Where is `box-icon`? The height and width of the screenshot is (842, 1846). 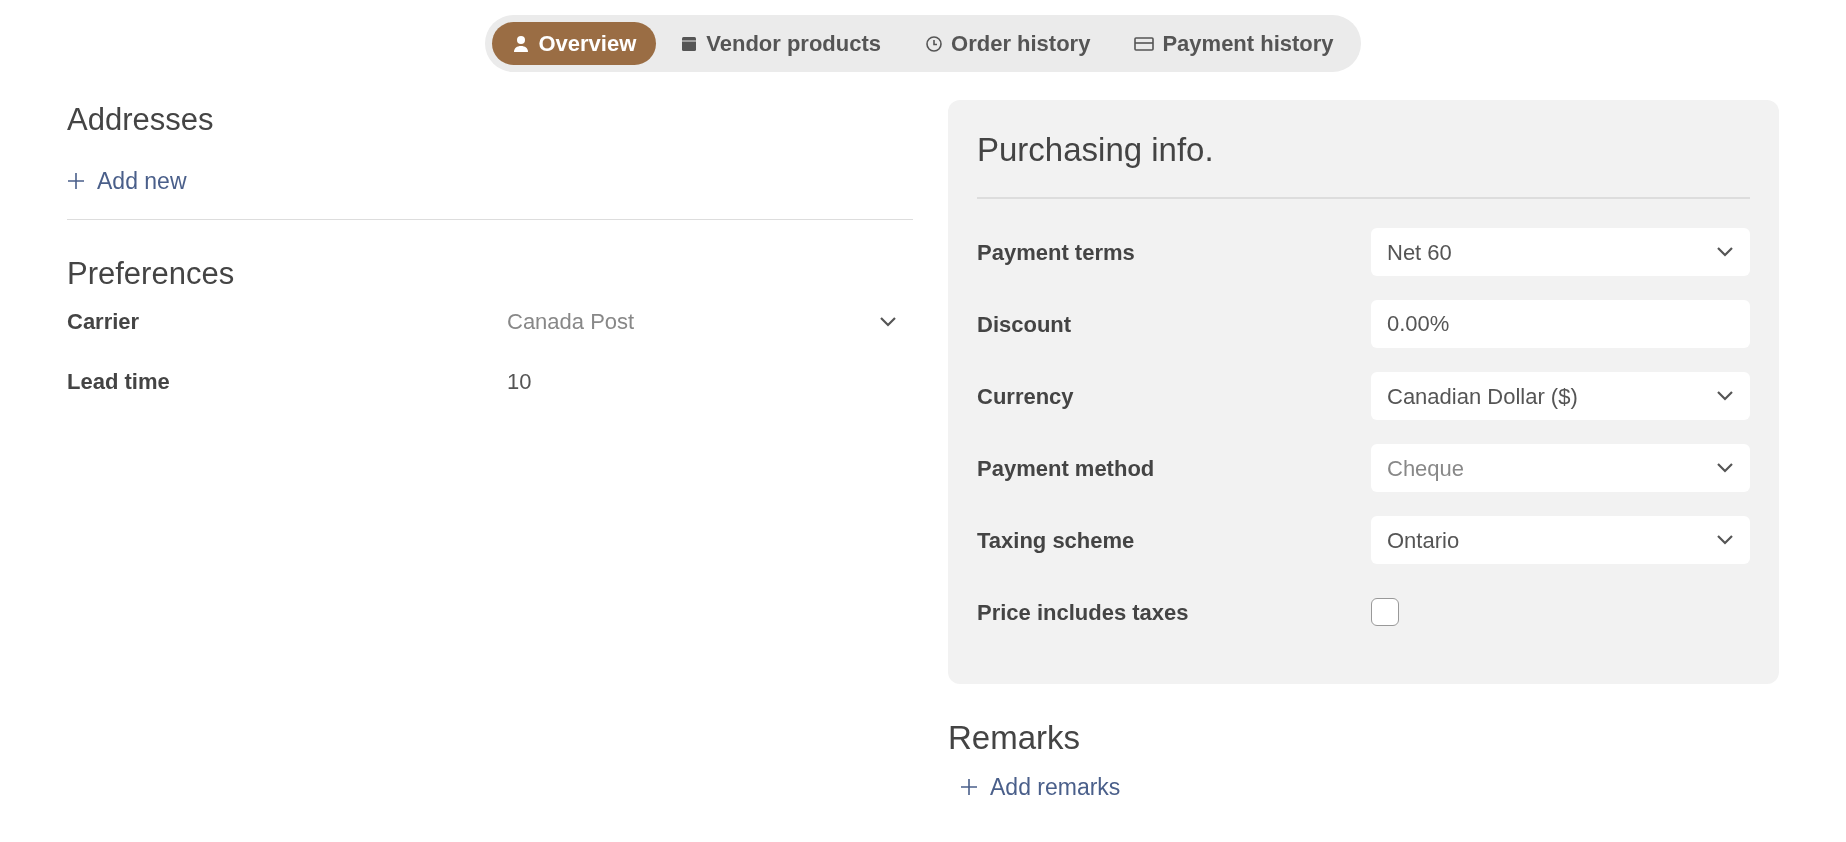
box-icon is located at coordinates (689, 43).